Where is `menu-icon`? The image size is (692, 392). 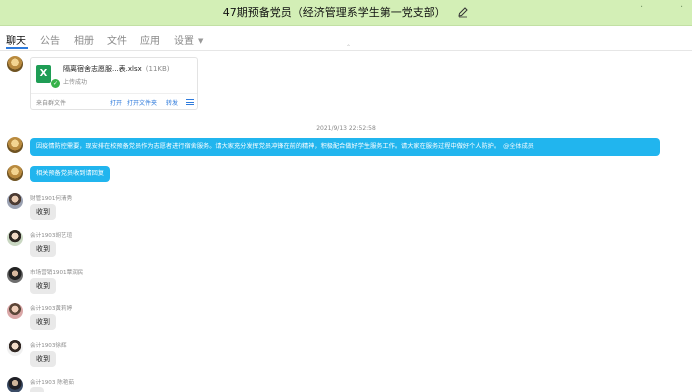
menu-icon is located at coordinates (190, 102).